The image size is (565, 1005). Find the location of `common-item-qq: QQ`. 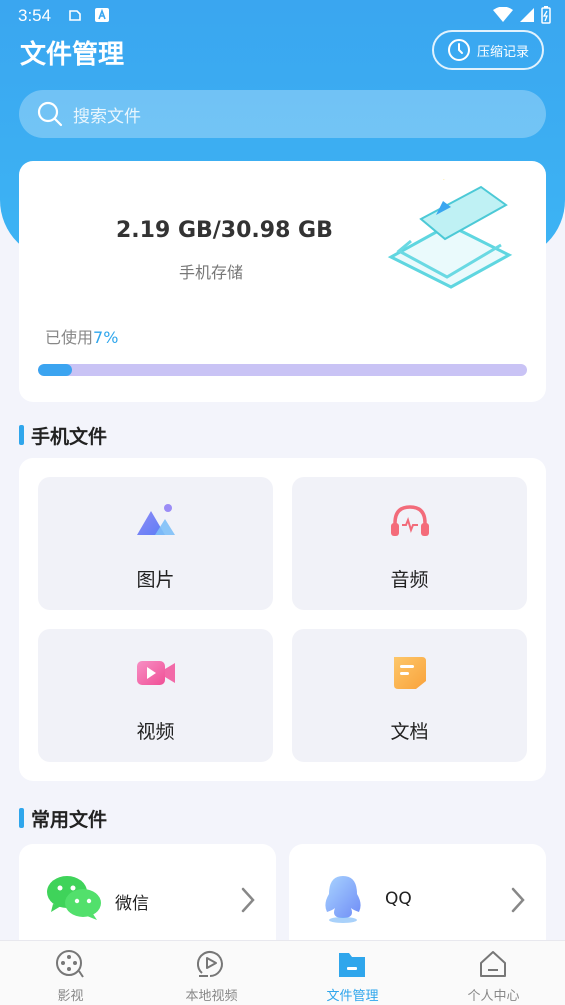

common-item-qq: QQ is located at coordinates (417, 899).